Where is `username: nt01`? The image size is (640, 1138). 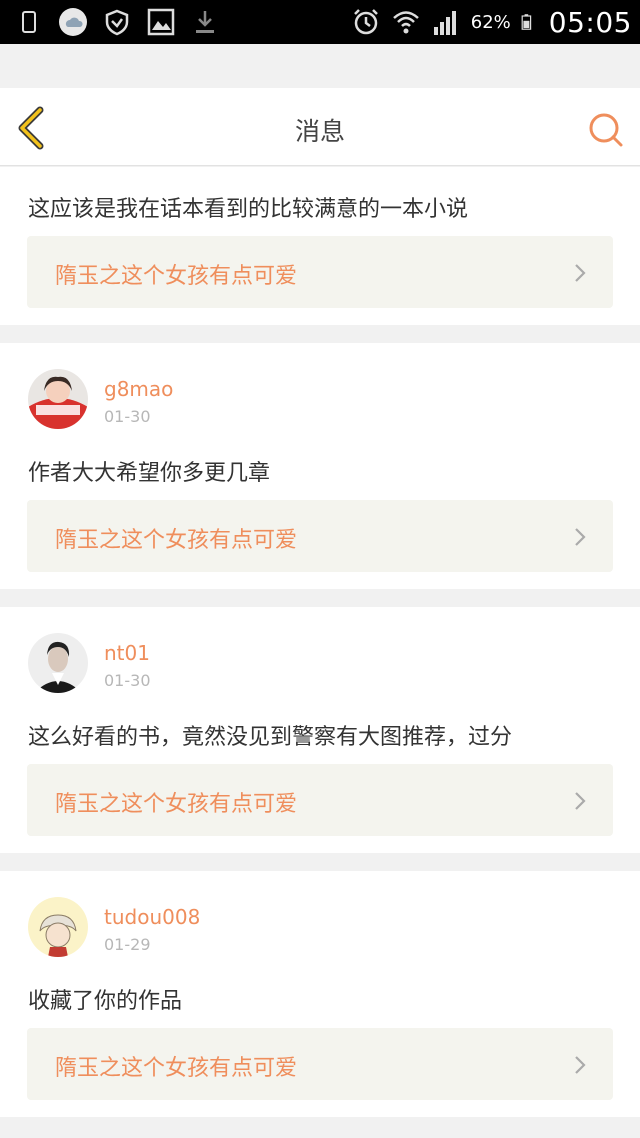 username: nt01 is located at coordinates (127, 653).